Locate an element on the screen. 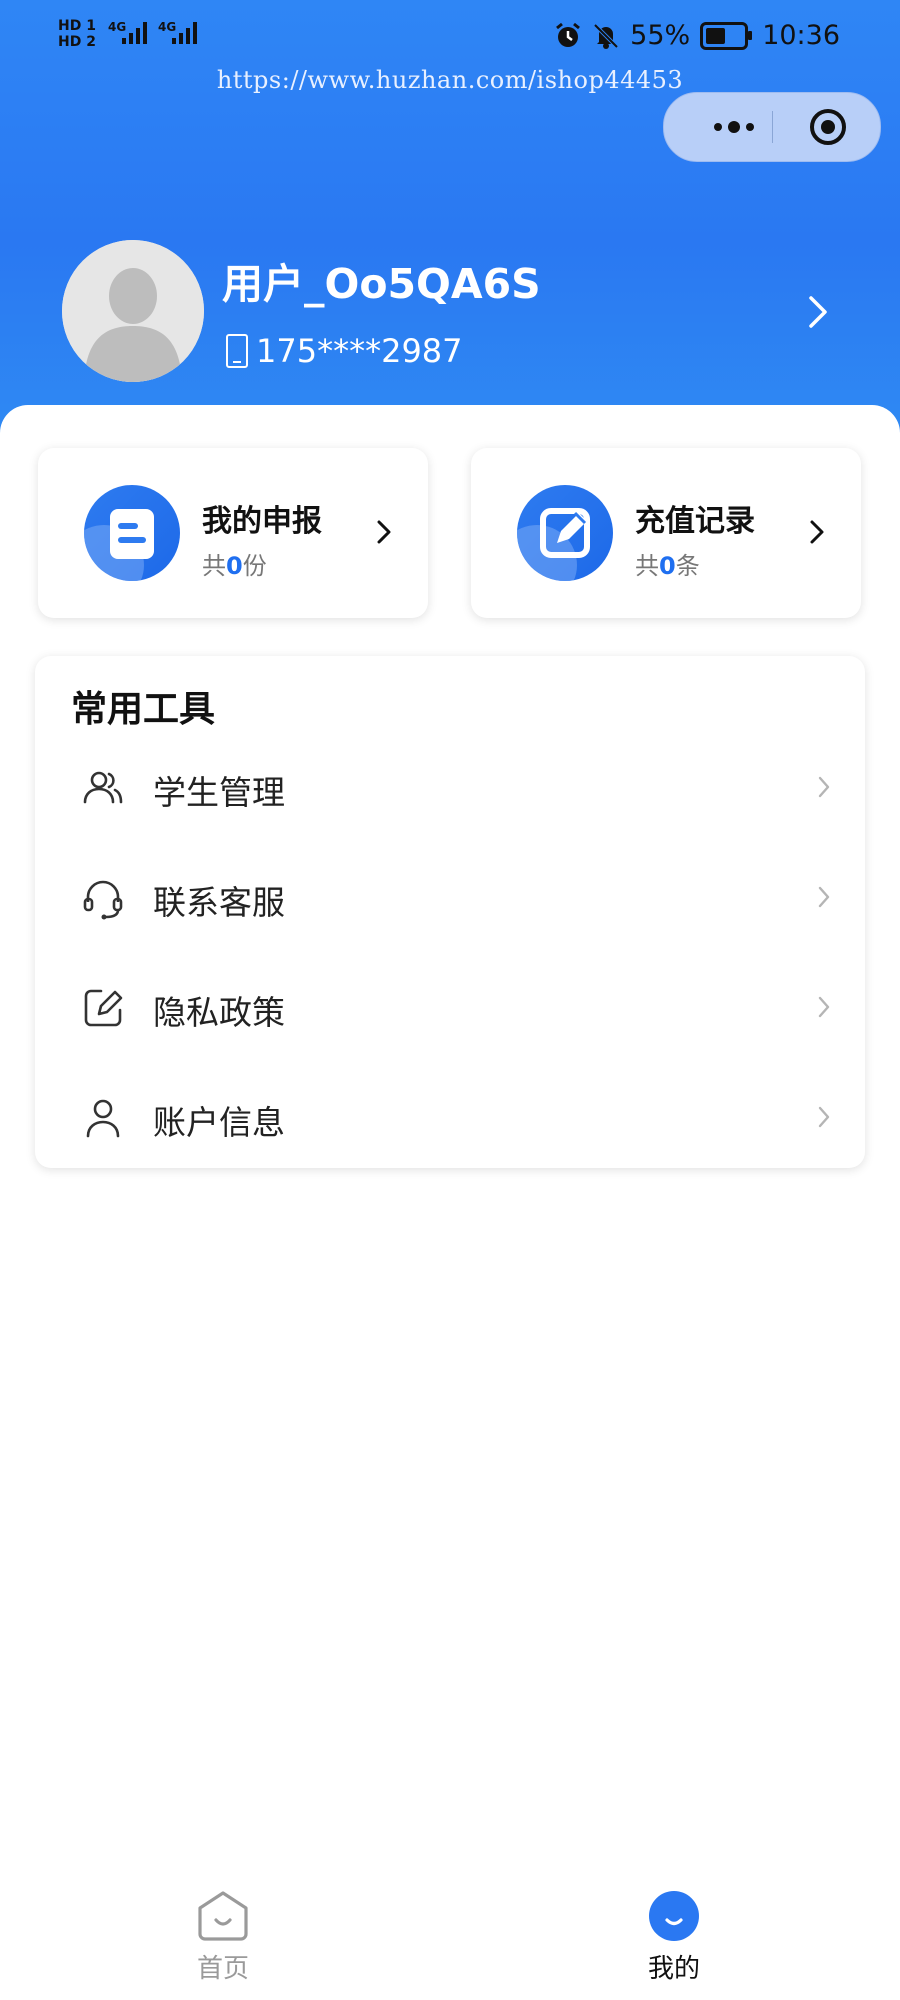 The height and width of the screenshot is (2000, 900). phone-icon is located at coordinates (237, 351).